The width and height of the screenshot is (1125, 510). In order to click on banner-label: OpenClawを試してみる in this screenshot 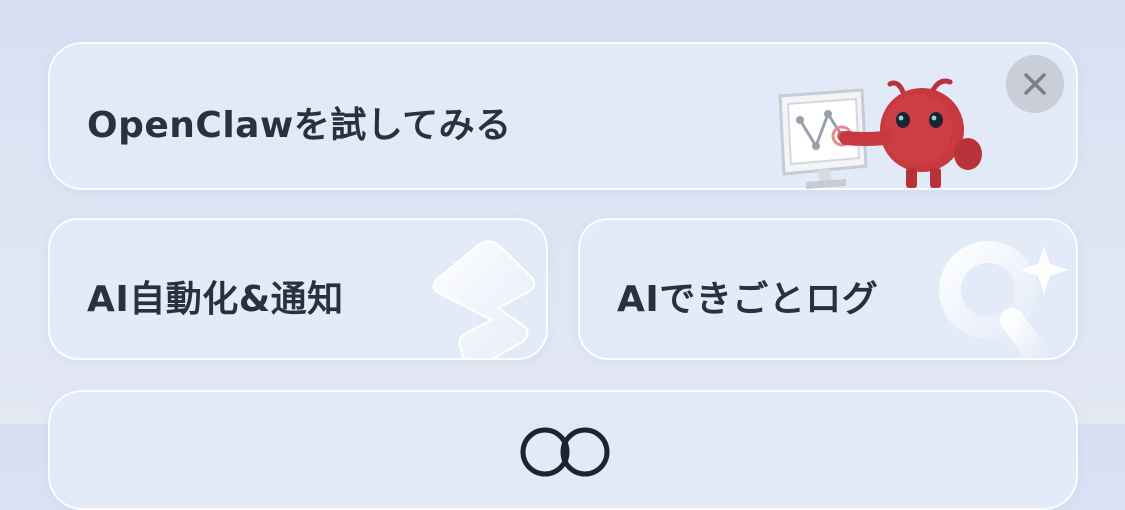, I will do `click(299, 125)`.